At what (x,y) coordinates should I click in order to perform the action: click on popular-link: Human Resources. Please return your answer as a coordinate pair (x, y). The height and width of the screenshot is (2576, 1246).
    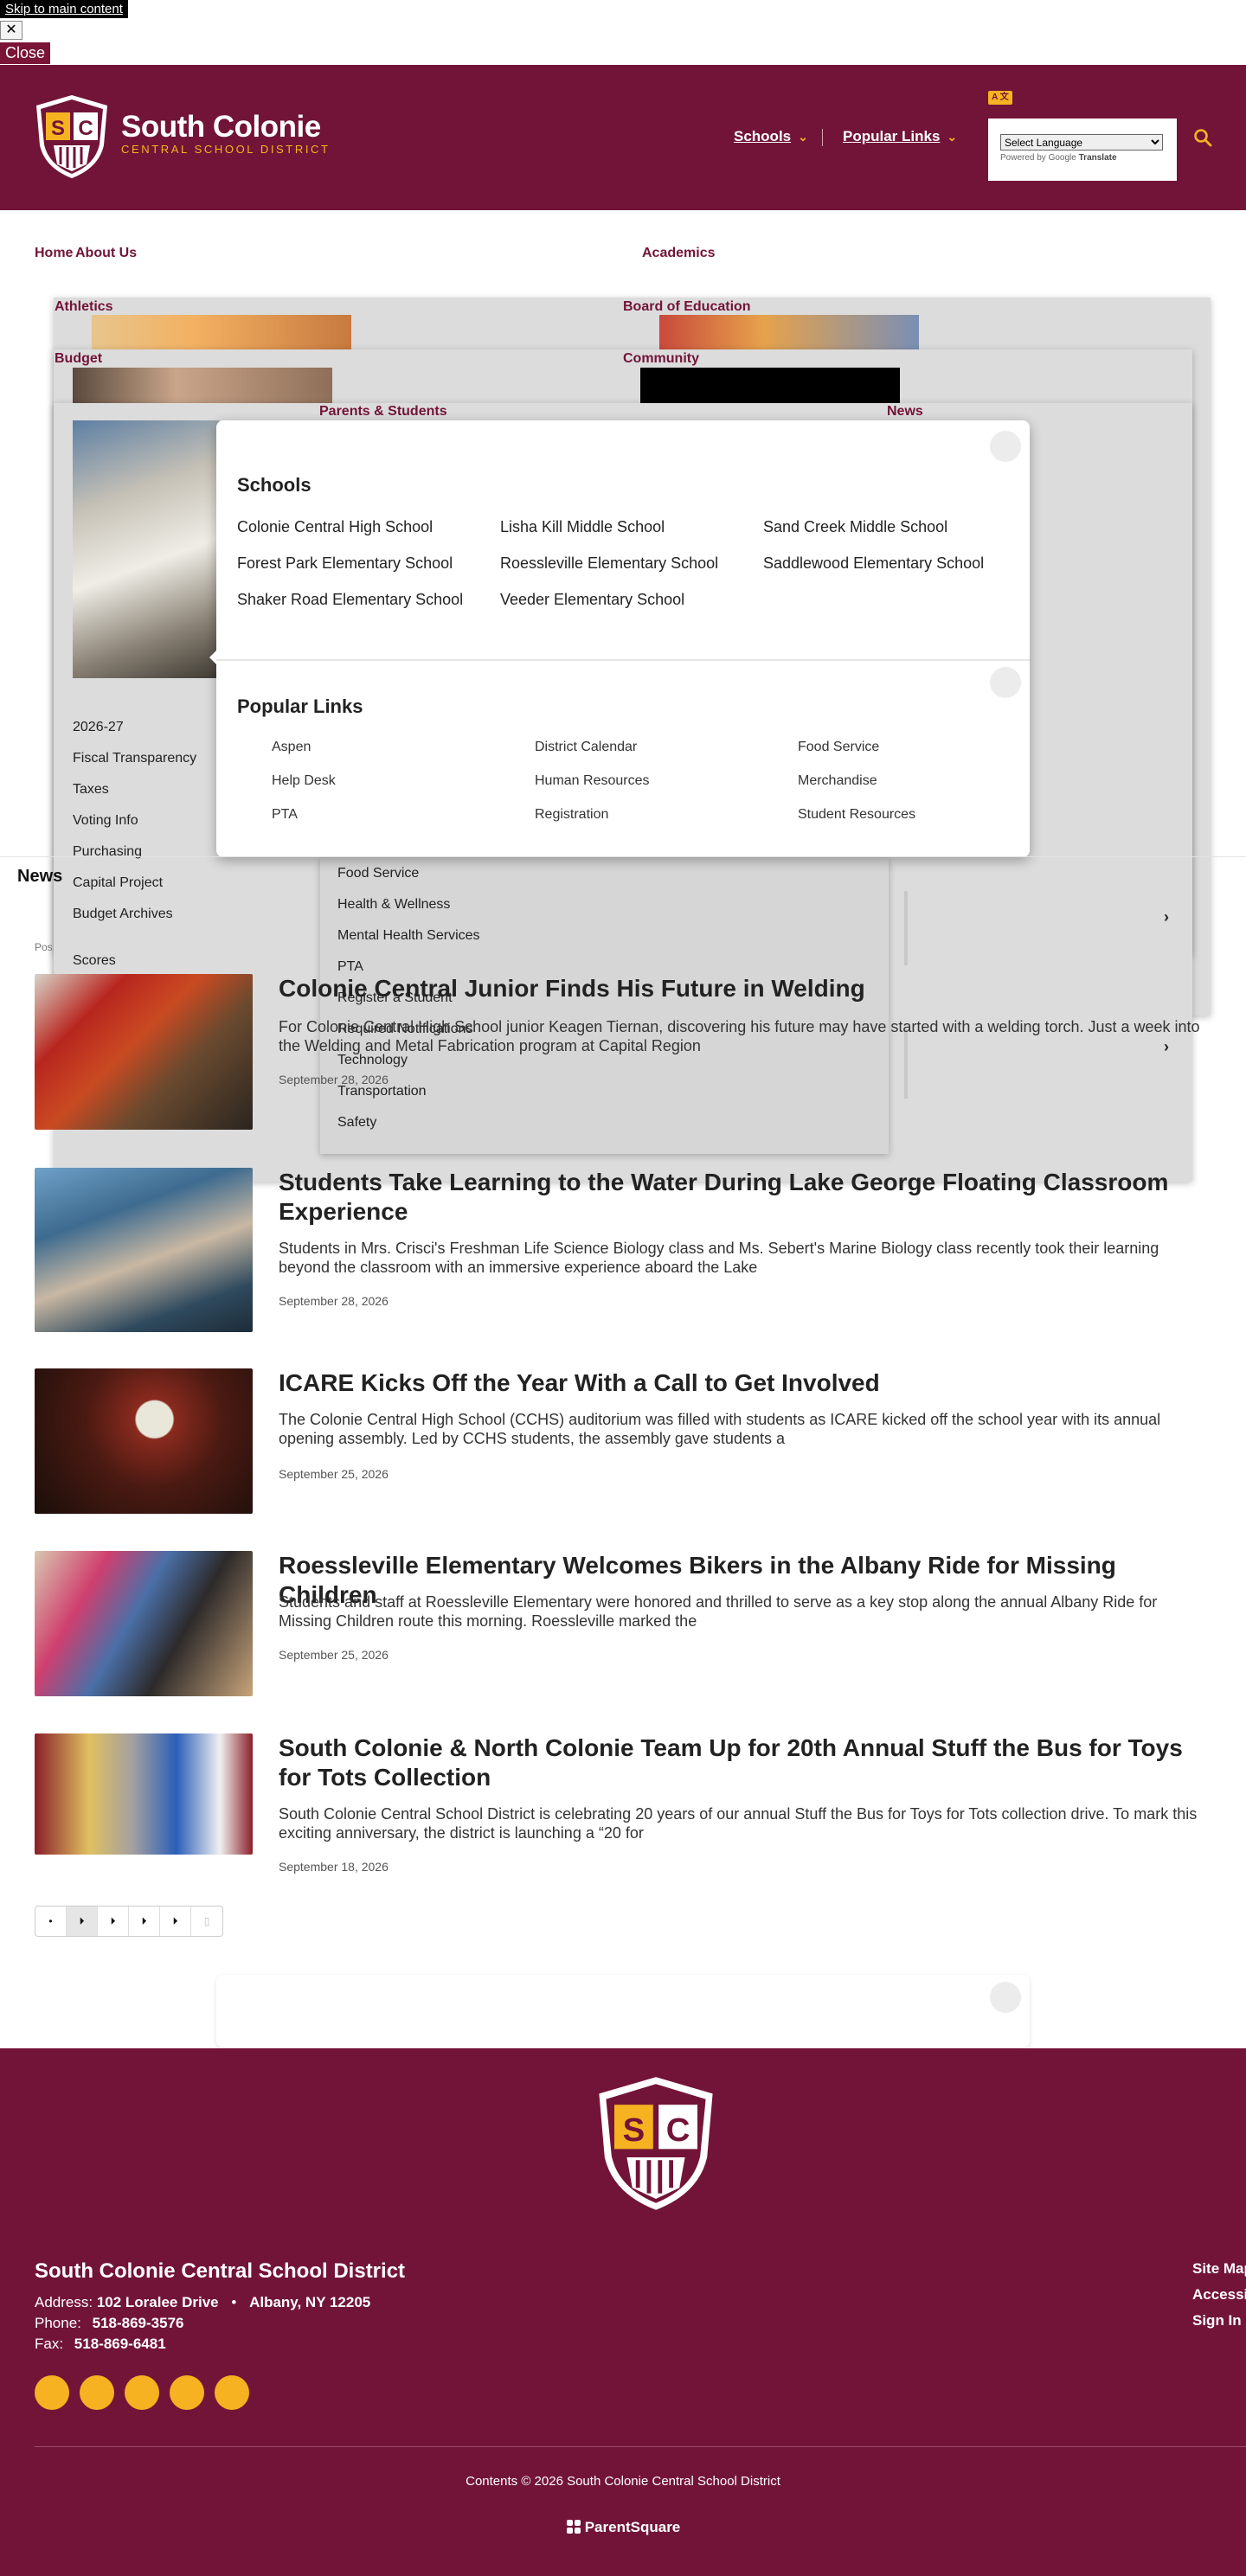
    Looking at the image, I should click on (667, 781).